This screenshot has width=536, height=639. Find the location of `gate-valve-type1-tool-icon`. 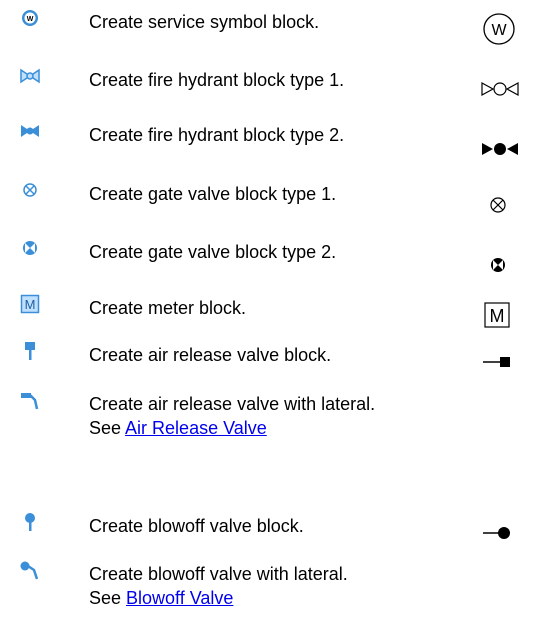

gate-valve-type1-tool-icon is located at coordinates (30, 190).